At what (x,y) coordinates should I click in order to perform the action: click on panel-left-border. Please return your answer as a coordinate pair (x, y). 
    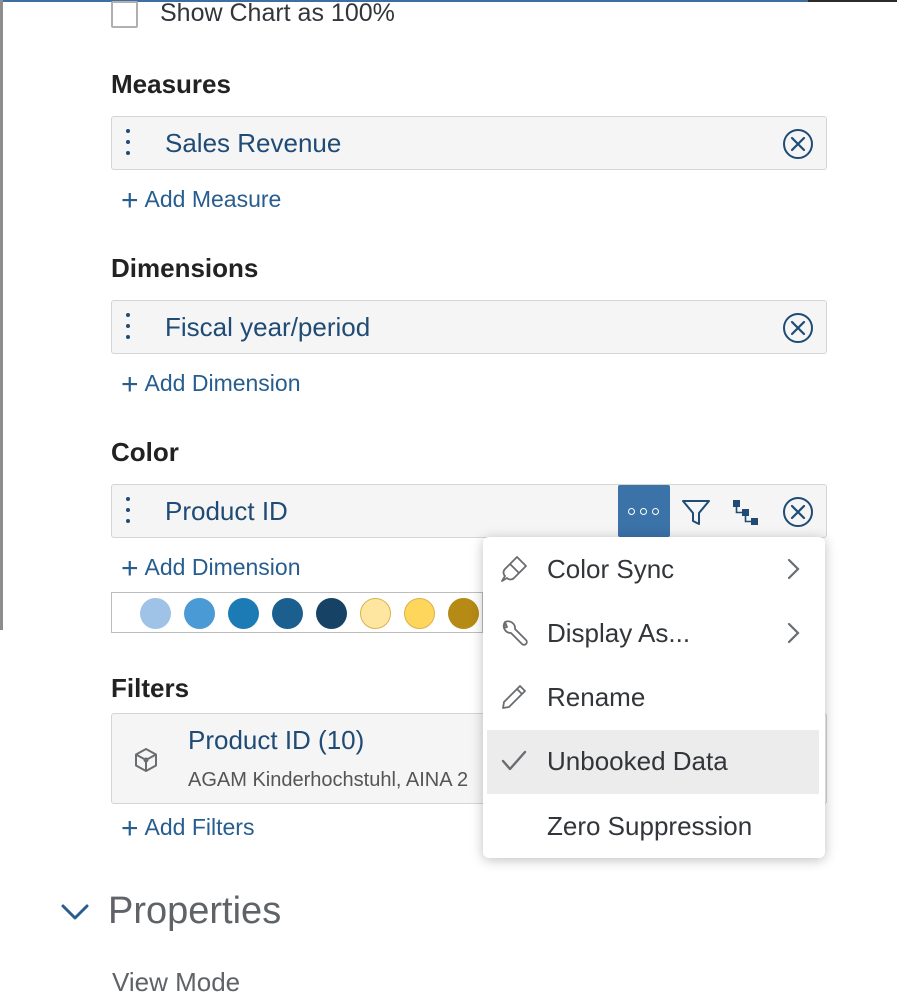
    Looking at the image, I should click on (1, 315).